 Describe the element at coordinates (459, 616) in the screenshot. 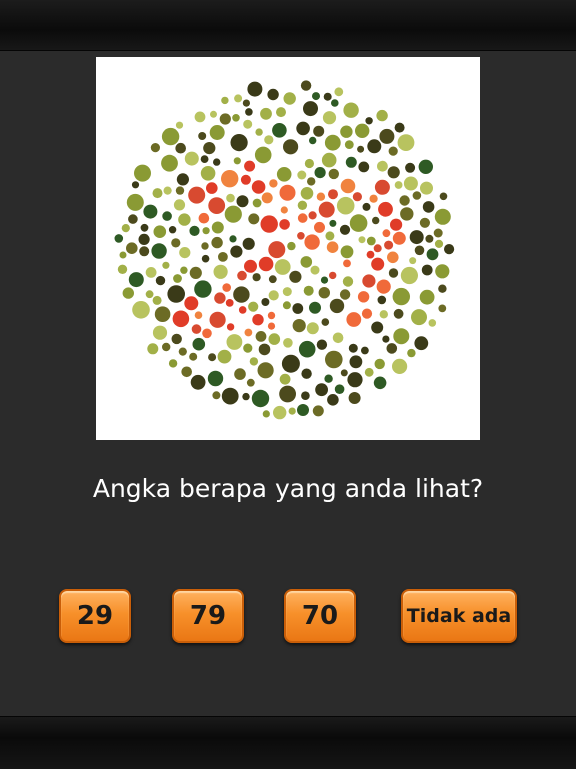

I see `answer-button-none: Tidak ada` at that location.